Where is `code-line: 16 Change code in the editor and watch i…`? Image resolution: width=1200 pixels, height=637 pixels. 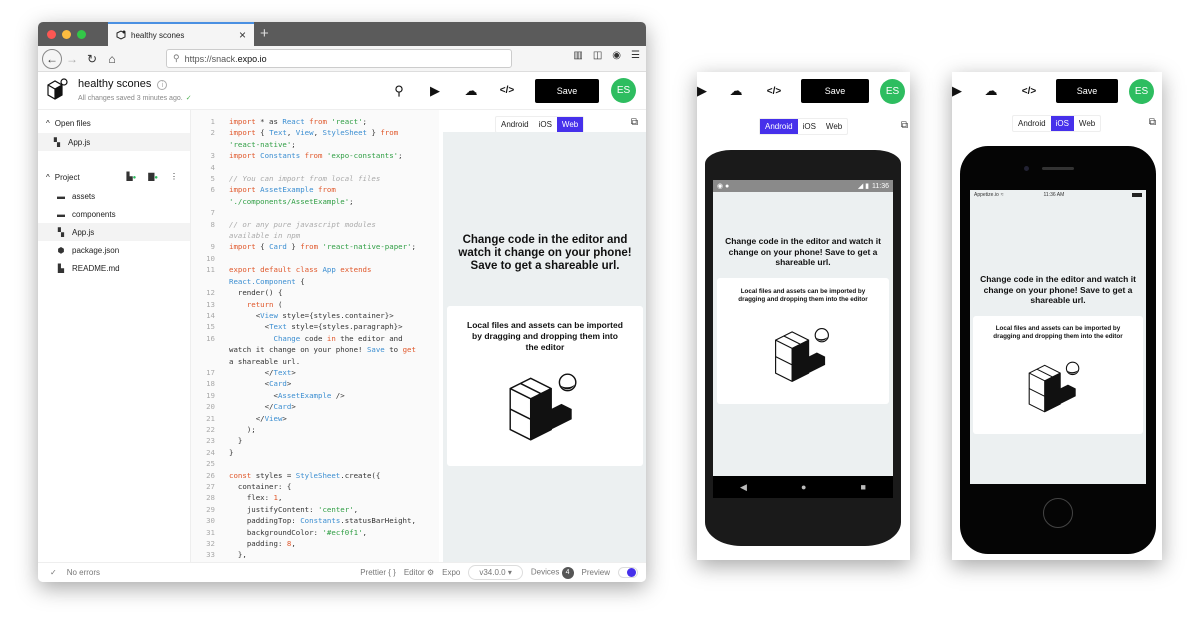
code-line: 16 Change code in the editor and watch i… is located at coordinates (315, 350).